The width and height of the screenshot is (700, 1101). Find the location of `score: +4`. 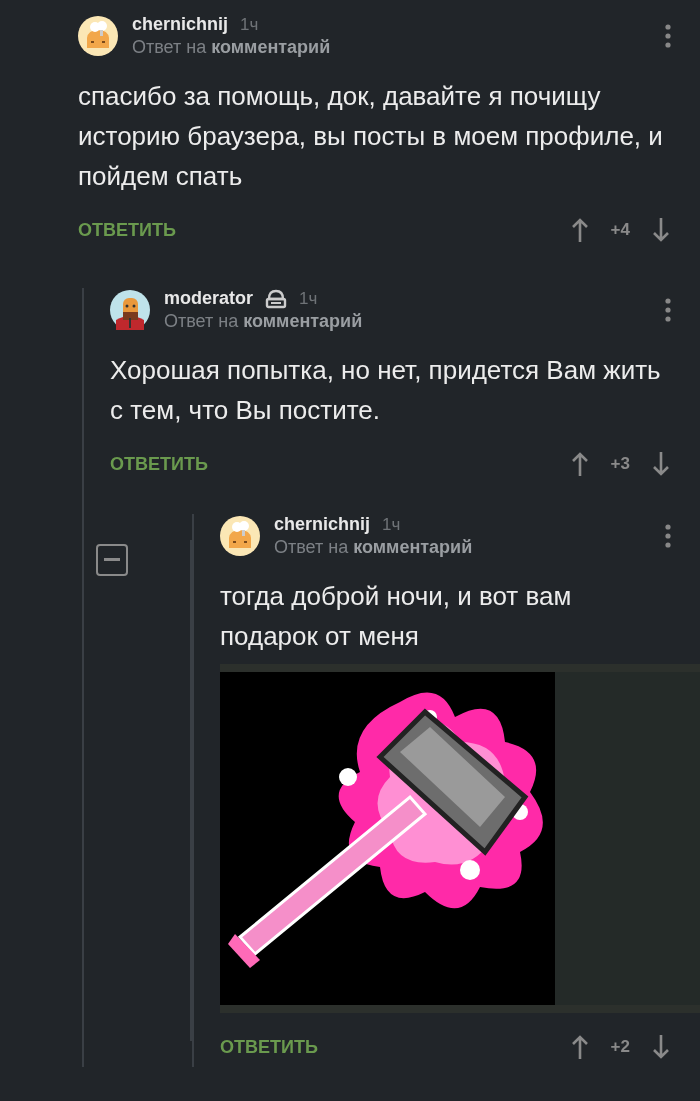

score: +4 is located at coordinates (620, 230).